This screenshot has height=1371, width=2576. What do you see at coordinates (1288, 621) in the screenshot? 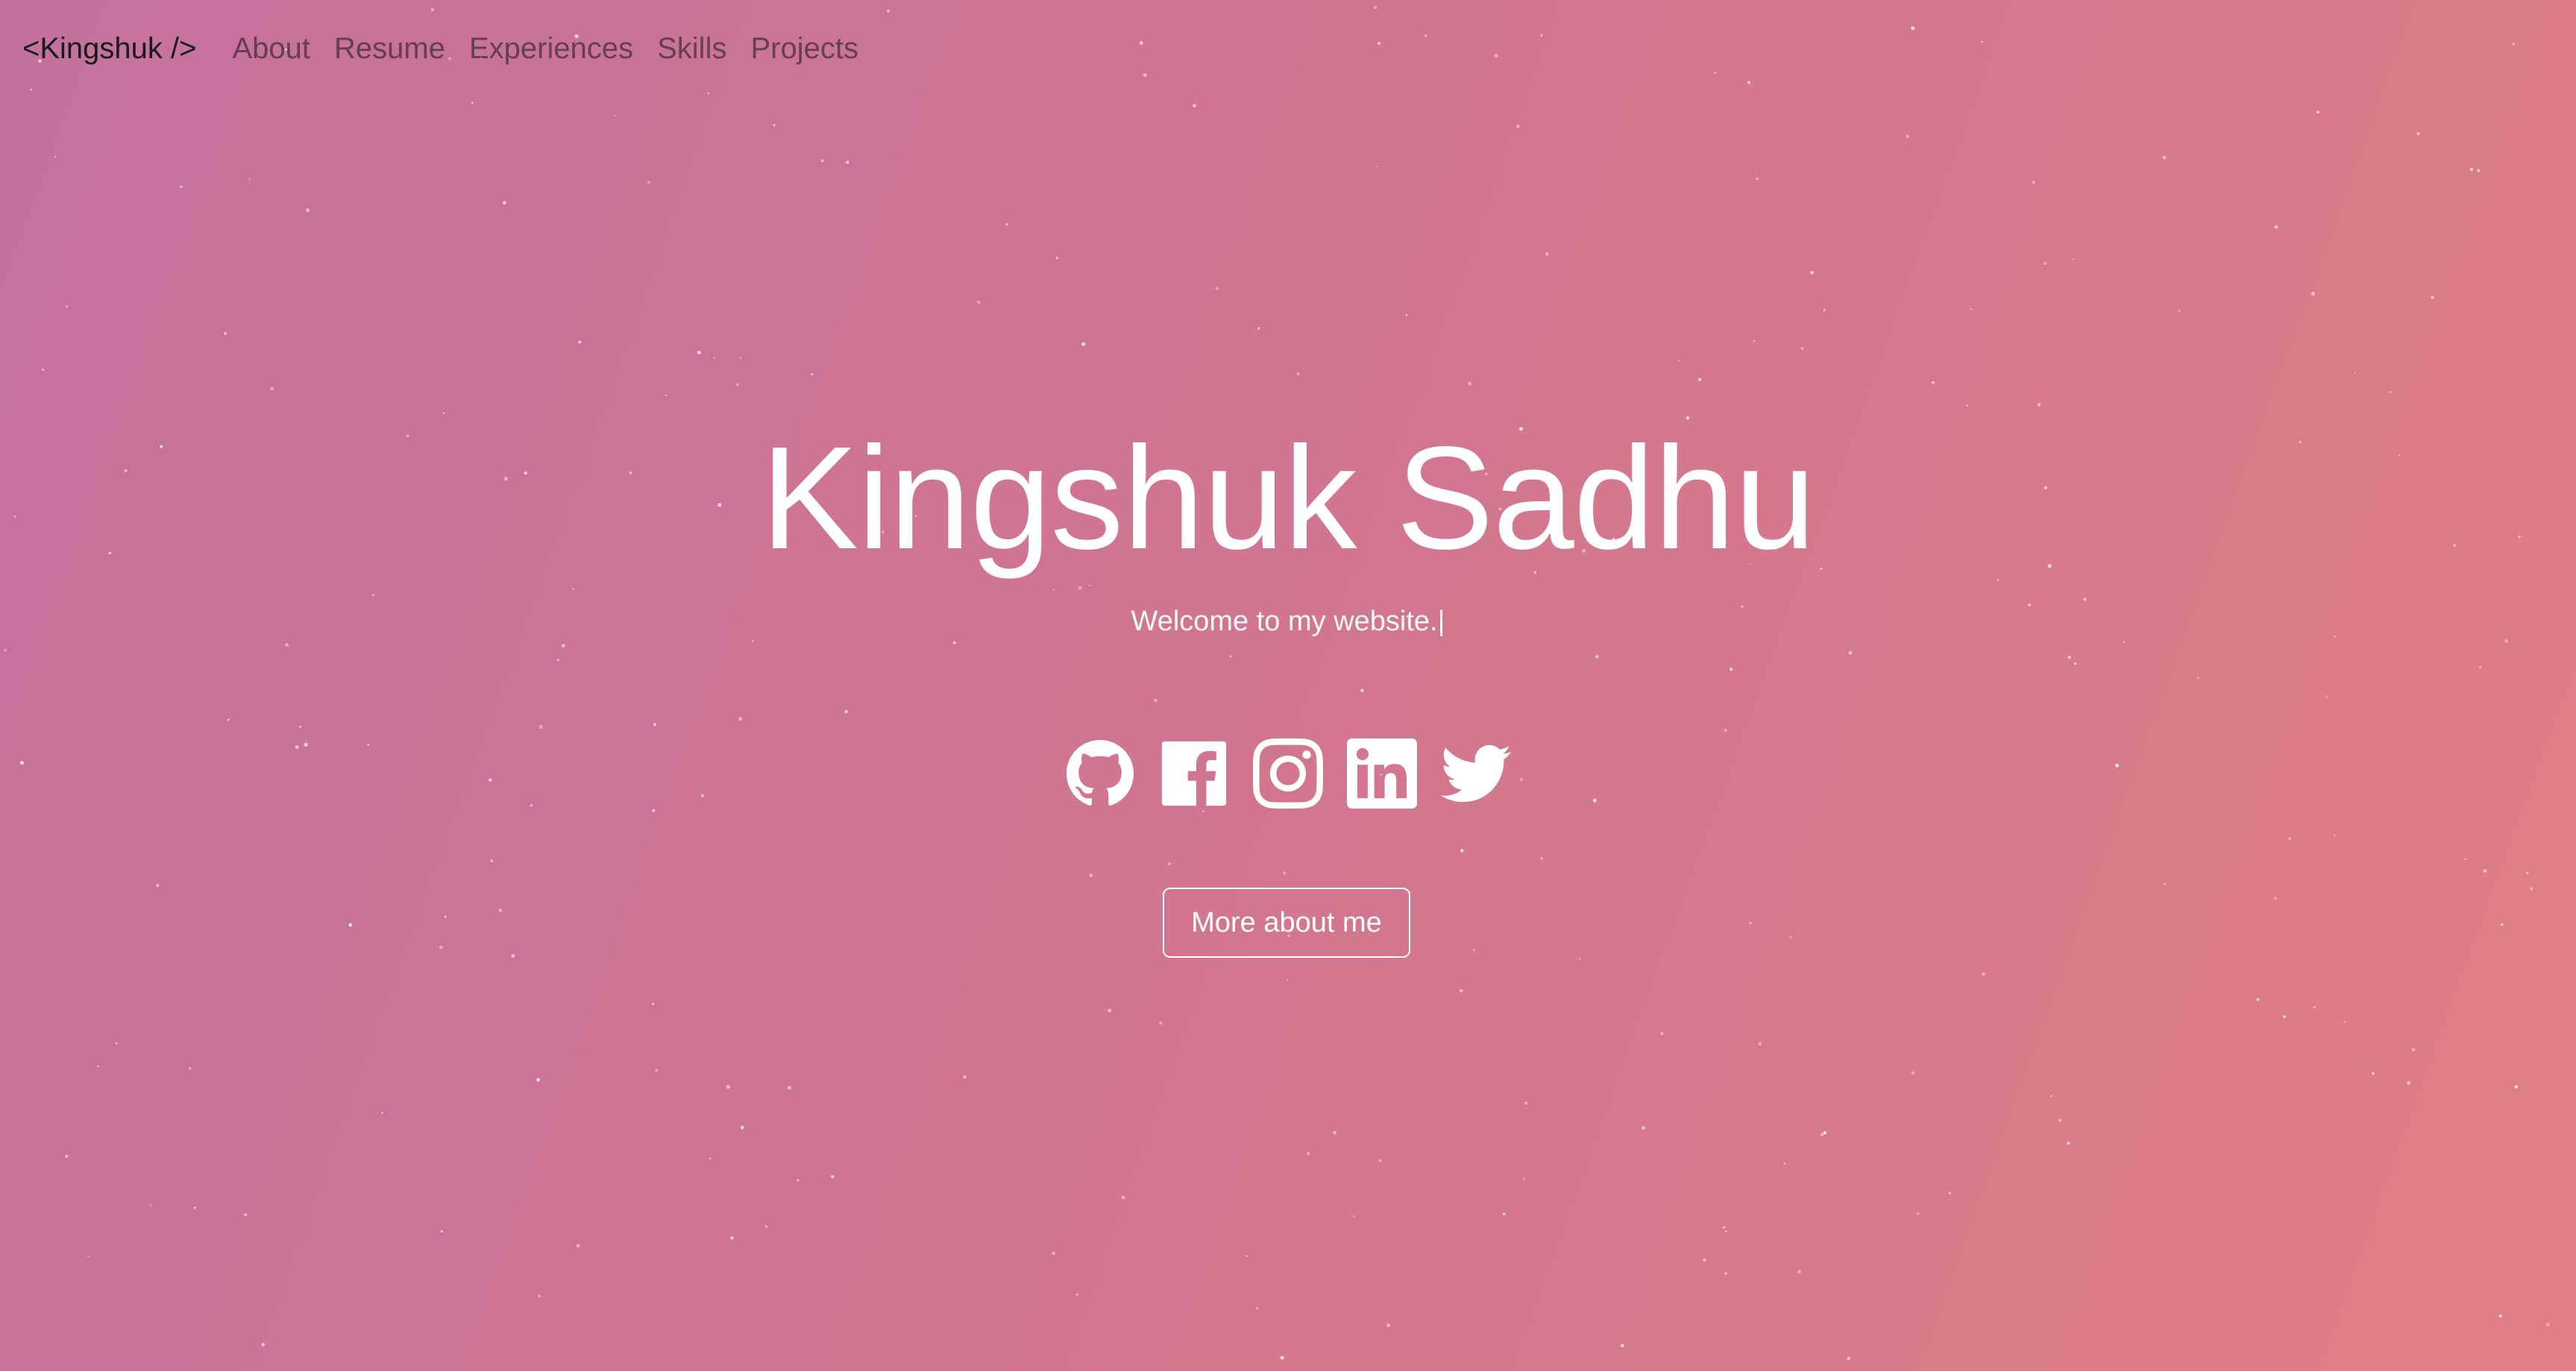
I see `hero-tagline: Welcome to my website.|` at bounding box center [1288, 621].